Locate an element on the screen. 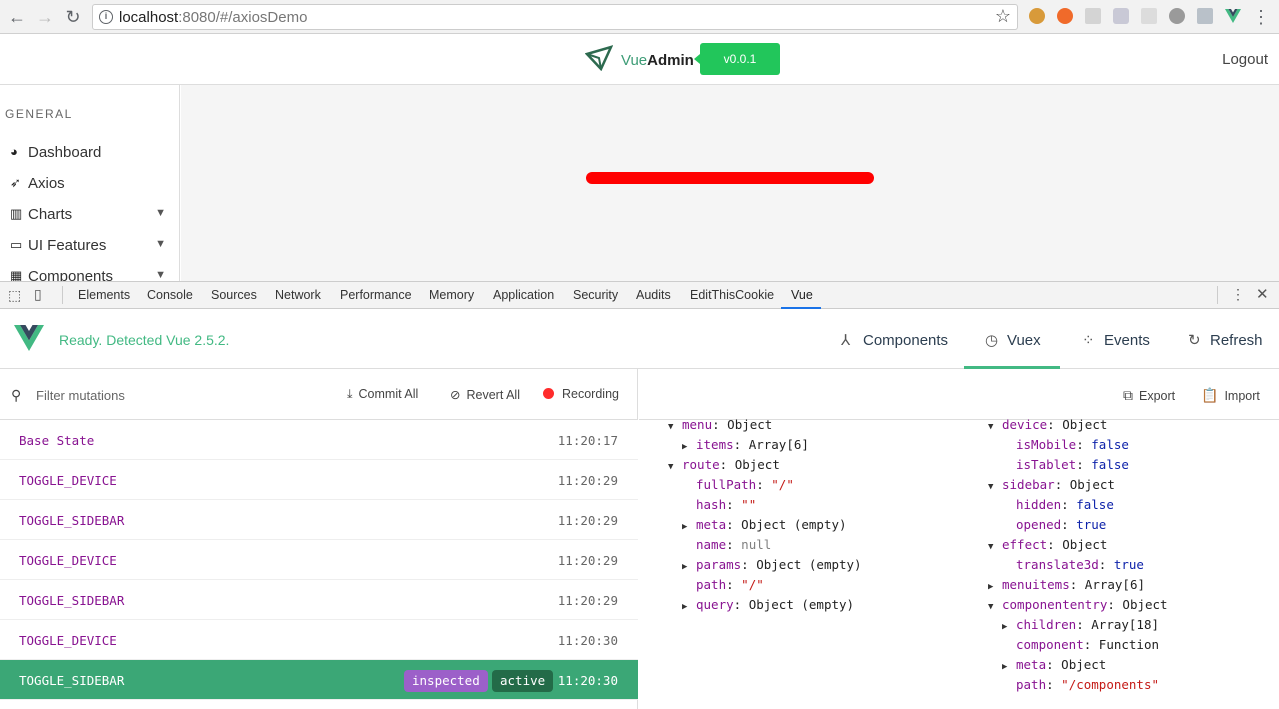 This screenshot has height=709, width=1279. revert-all-button: ⊘ Revert All is located at coordinates (485, 394).